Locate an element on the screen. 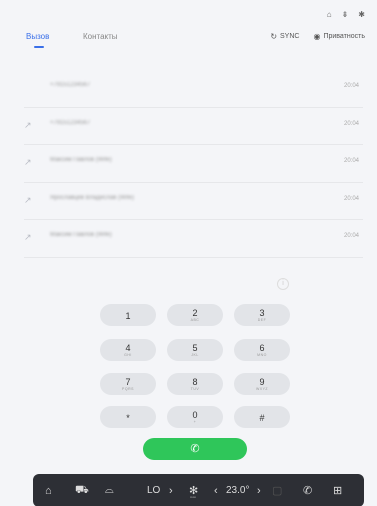  privacy-icon: ◉ is located at coordinates (317, 36).